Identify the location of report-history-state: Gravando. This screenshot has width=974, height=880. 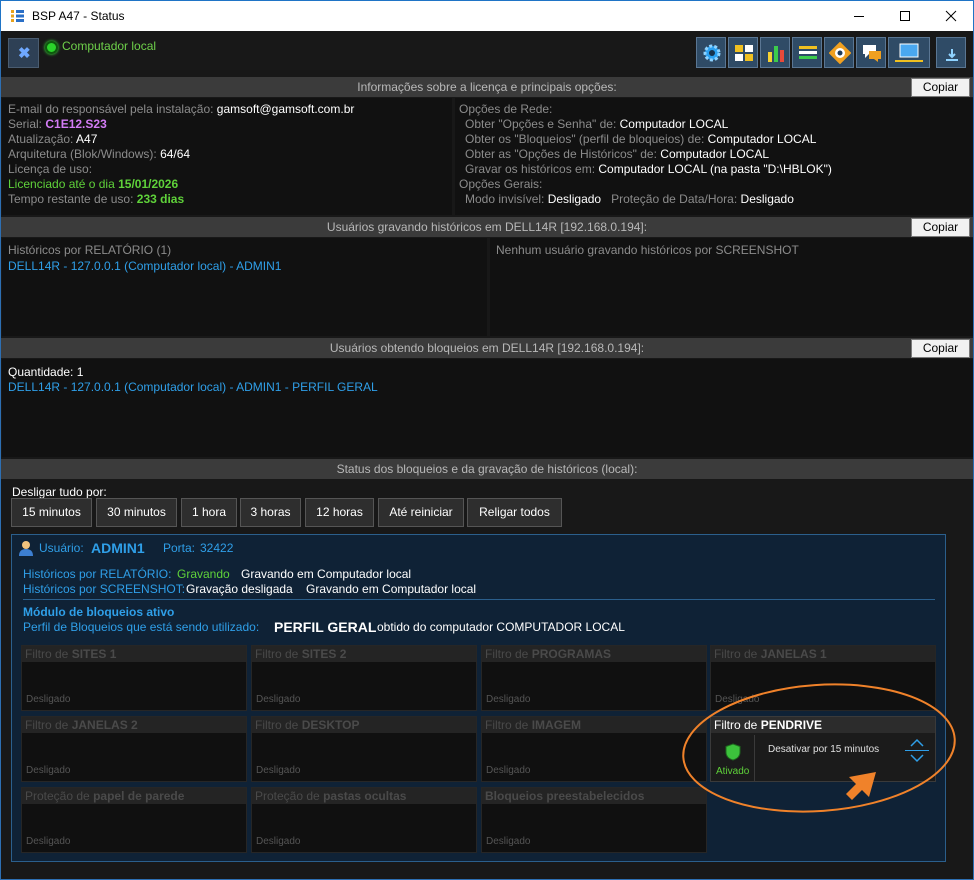
(203, 574).